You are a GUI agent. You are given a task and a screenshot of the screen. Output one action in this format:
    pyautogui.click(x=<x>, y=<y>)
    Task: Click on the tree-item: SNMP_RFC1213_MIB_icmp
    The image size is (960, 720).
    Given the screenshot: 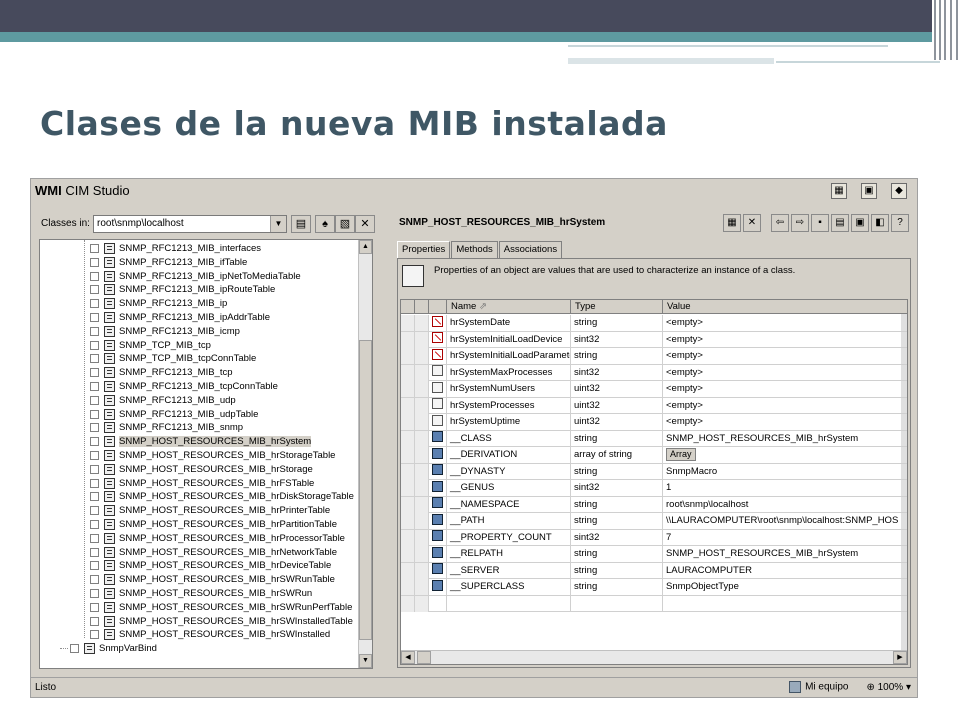 What is the action you would take?
    pyautogui.click(x=165, y=332)
    